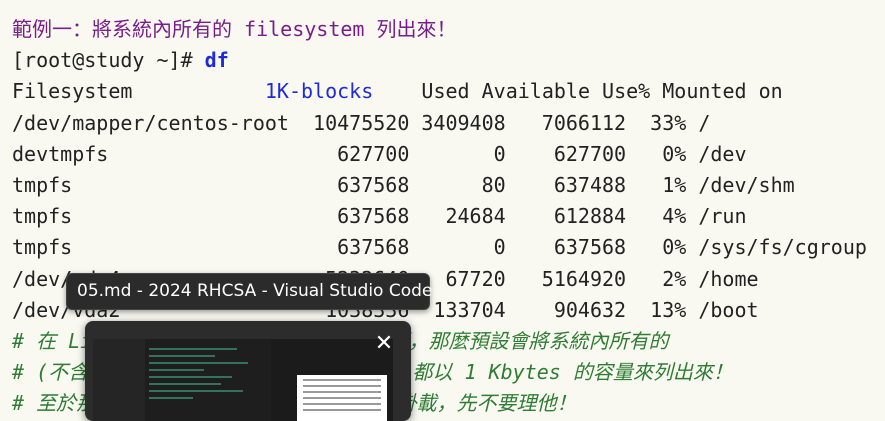  I want to click on df-row: devtmpfs 627700 0 627700 0% /dev, so click(379, 153).